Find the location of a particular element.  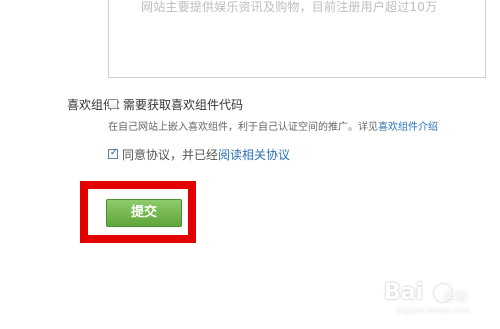

read-agreement-link: 阅读相关协议 is located at coordinates (254, 155).